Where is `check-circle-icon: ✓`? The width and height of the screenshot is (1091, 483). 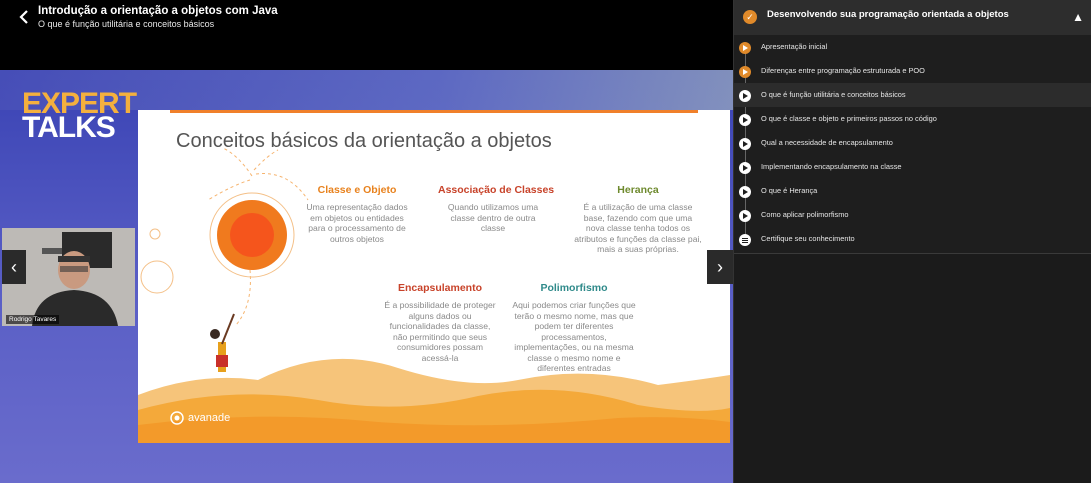 check-circle-icon: ✓ is located at coordinates (750, 17).